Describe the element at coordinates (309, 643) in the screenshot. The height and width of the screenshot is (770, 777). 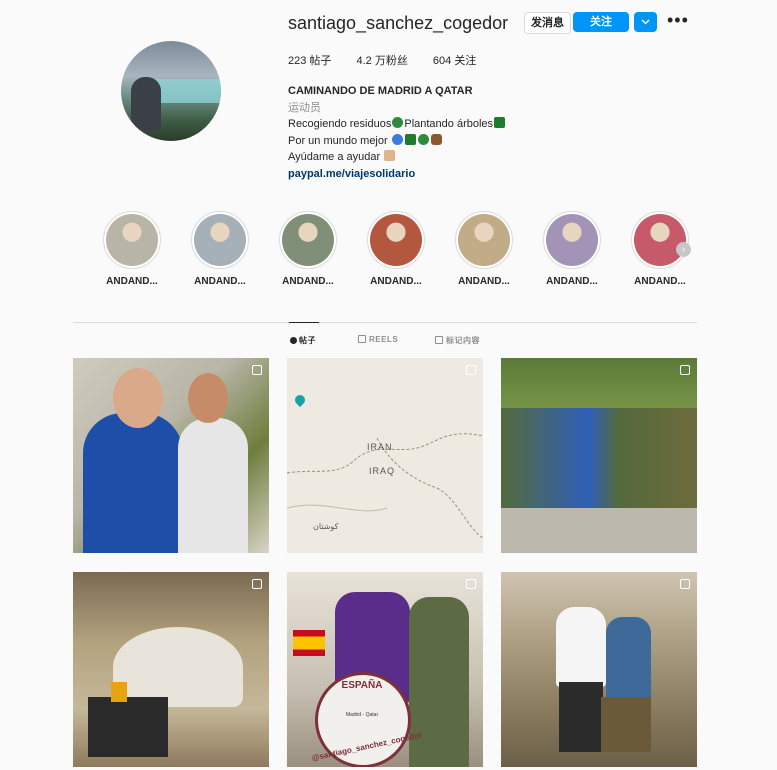
I see `spain-flag` at that location.